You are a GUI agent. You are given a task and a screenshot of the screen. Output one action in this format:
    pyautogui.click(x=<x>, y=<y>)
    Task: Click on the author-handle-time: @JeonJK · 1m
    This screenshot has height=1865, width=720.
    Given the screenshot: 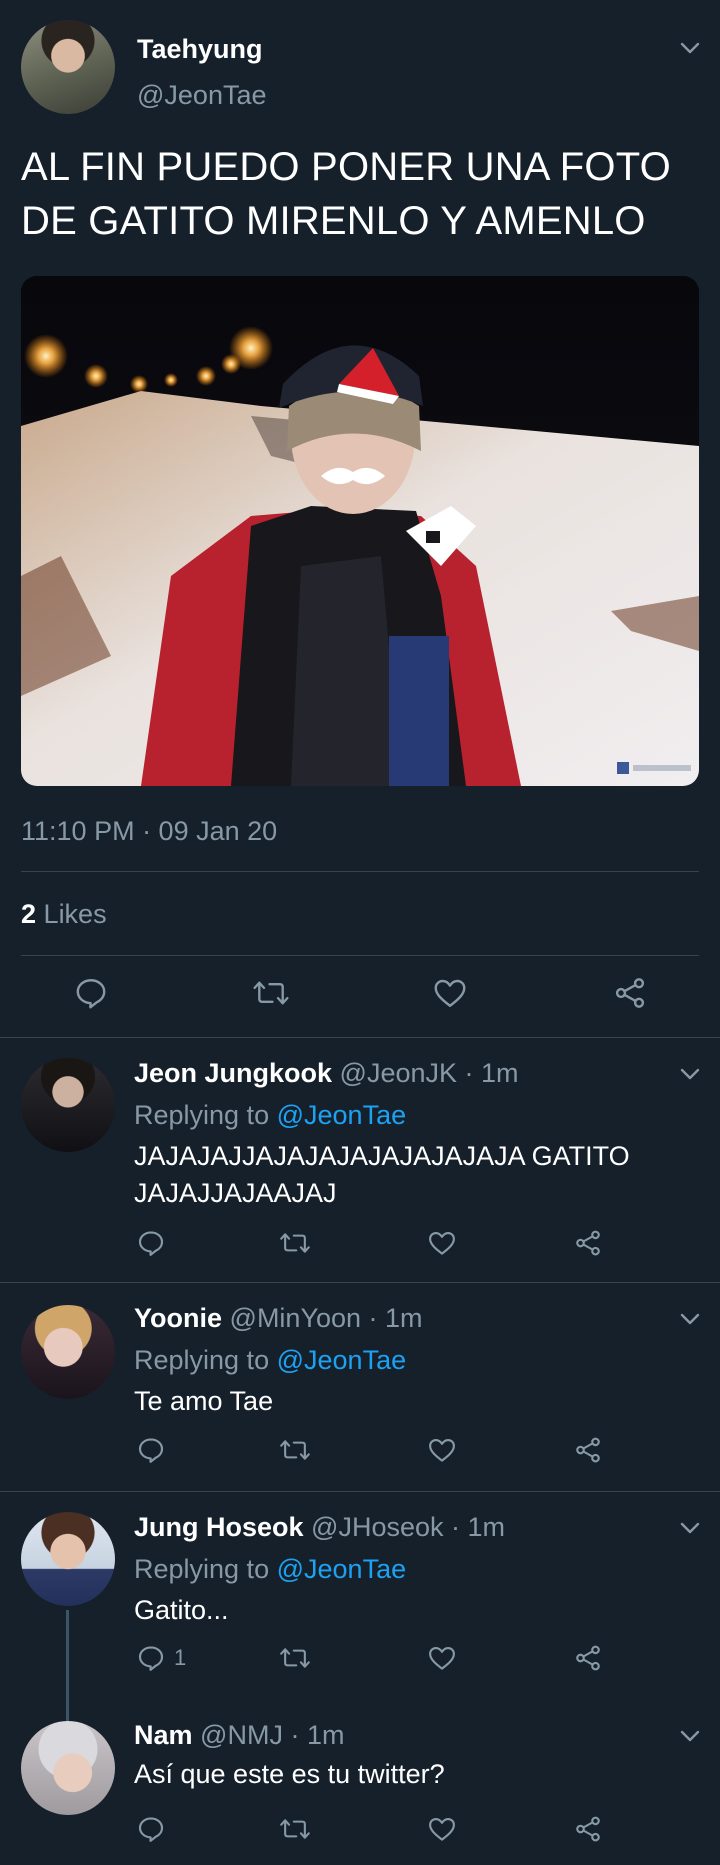 What is the action you would take?
    pyautogui.click(x=429, y=1073)
    